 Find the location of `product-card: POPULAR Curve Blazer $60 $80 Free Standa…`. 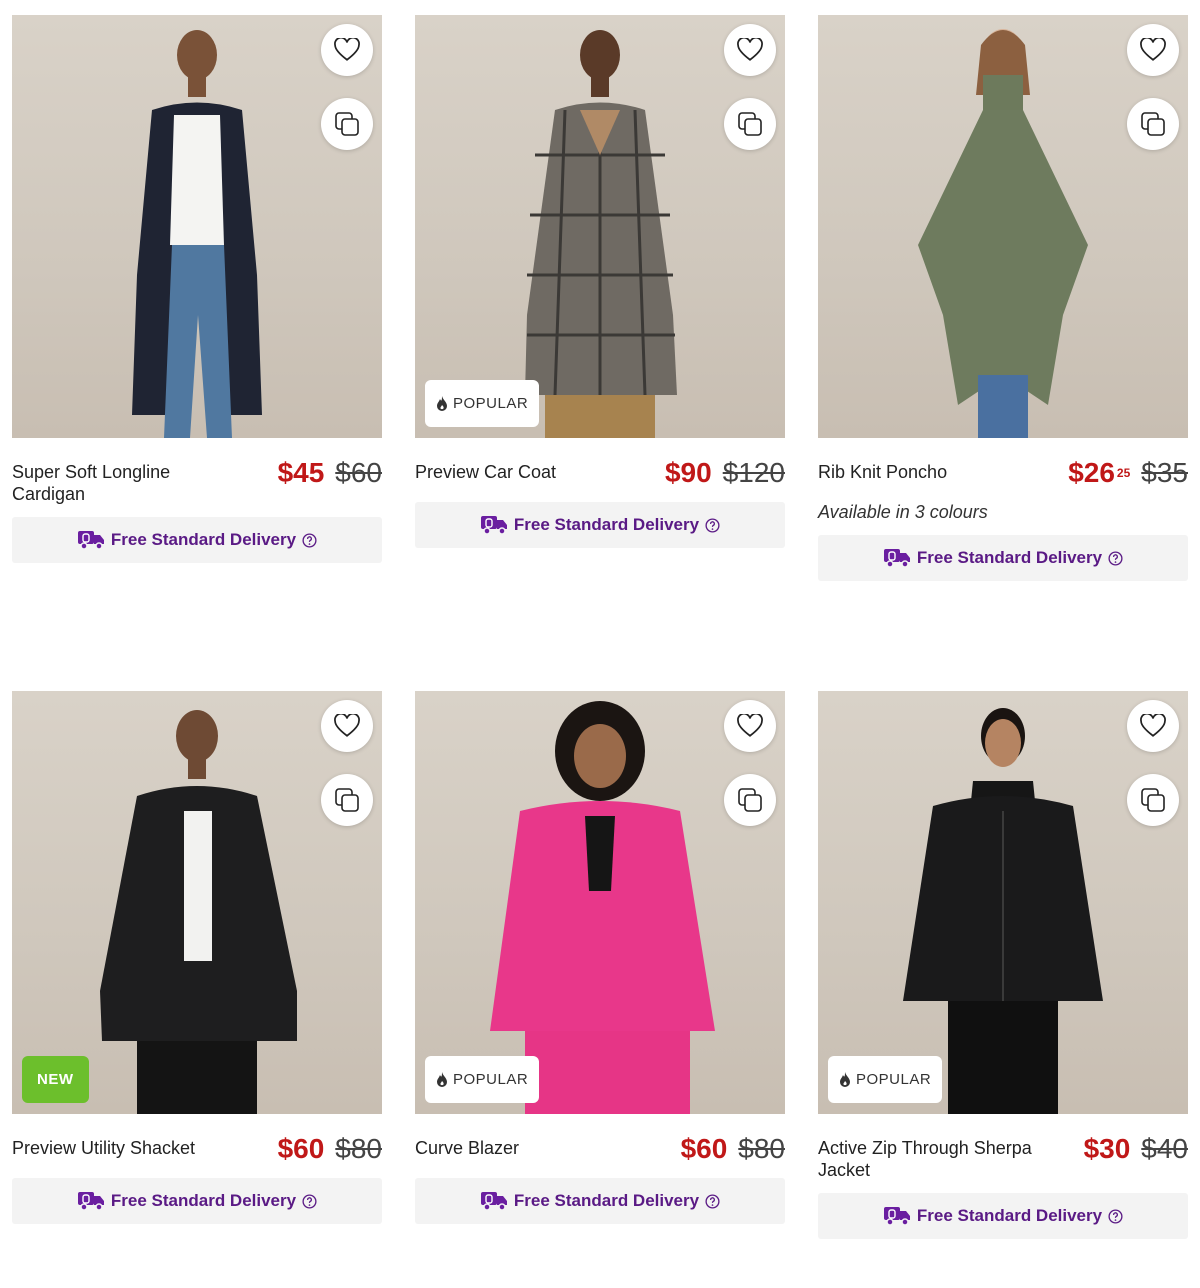

product-card: POPULAR Curve Blazer $60 $80 Free Standa… is located at coordinates (600, 957).